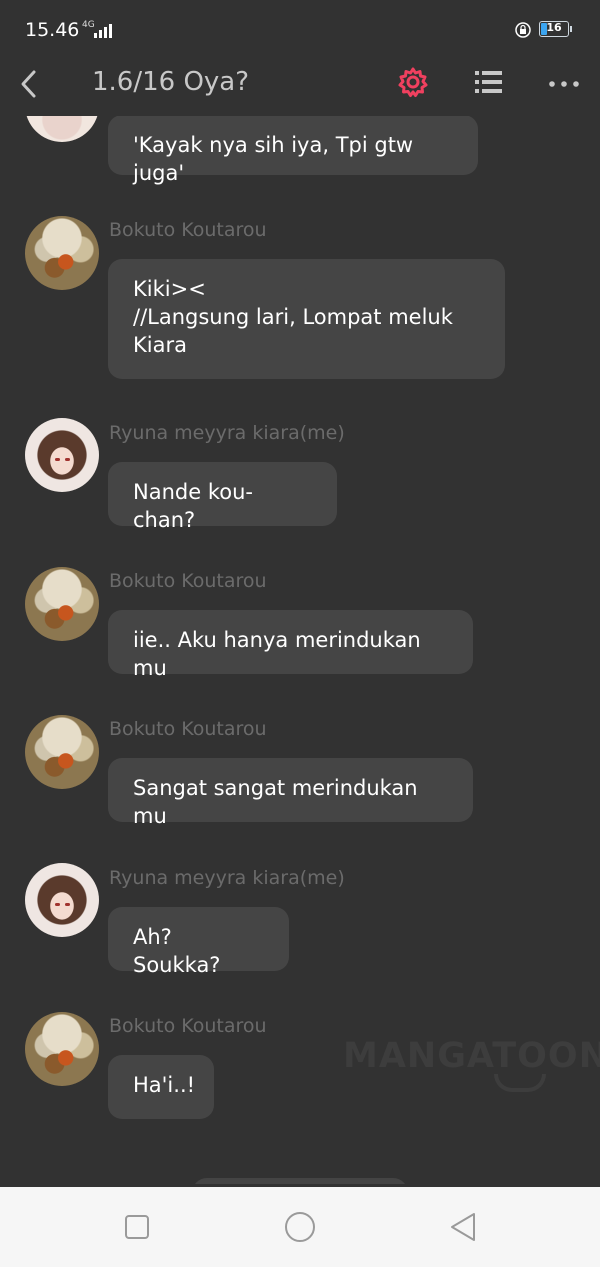 This screenshot has width=600, height=1267. I want to click on status-time: 15.46, so click(52, 30).